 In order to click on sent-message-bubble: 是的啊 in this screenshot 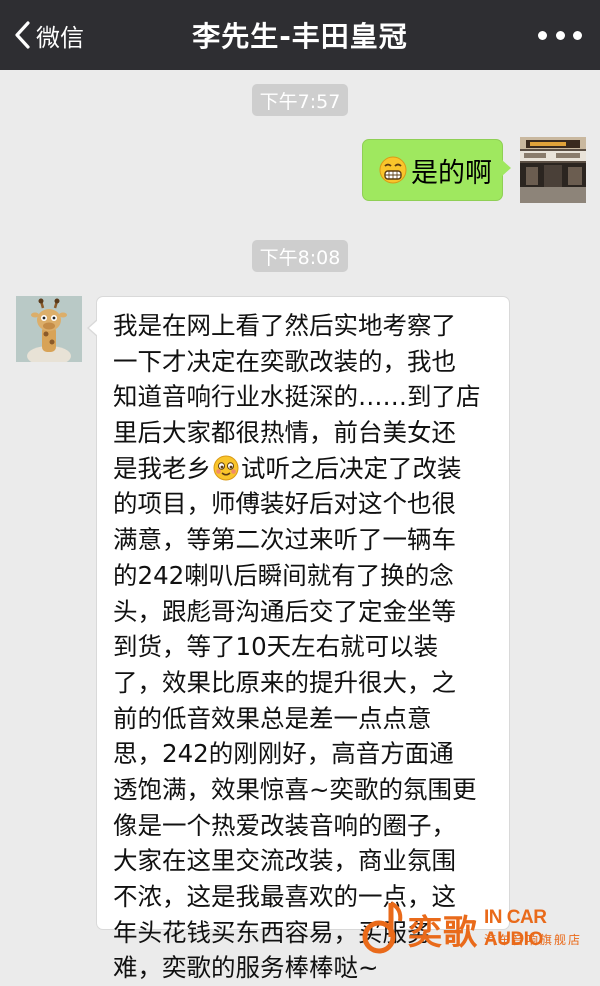, I will do `click(436, 170)`.